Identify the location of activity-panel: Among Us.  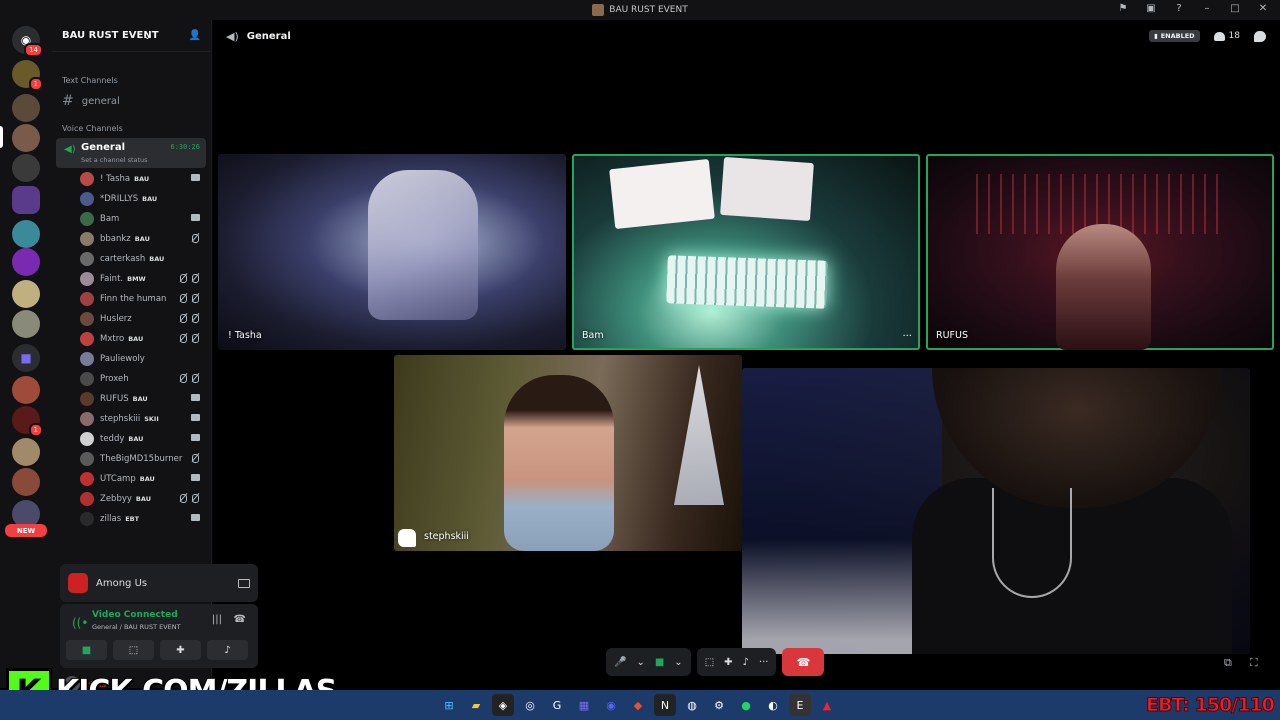
(159, 583).